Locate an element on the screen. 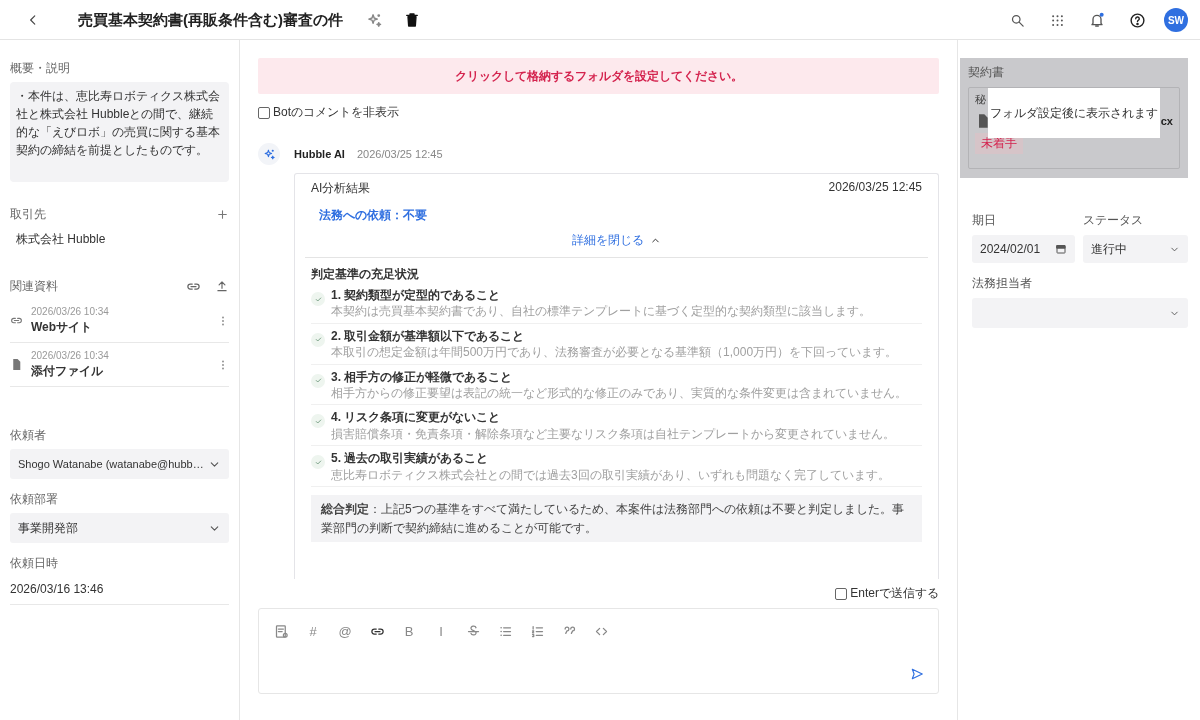 This screenshot has width=1200, height=720. criterion-title: 1. 契約類型が定型的であること is located at coordinates (416, 295).